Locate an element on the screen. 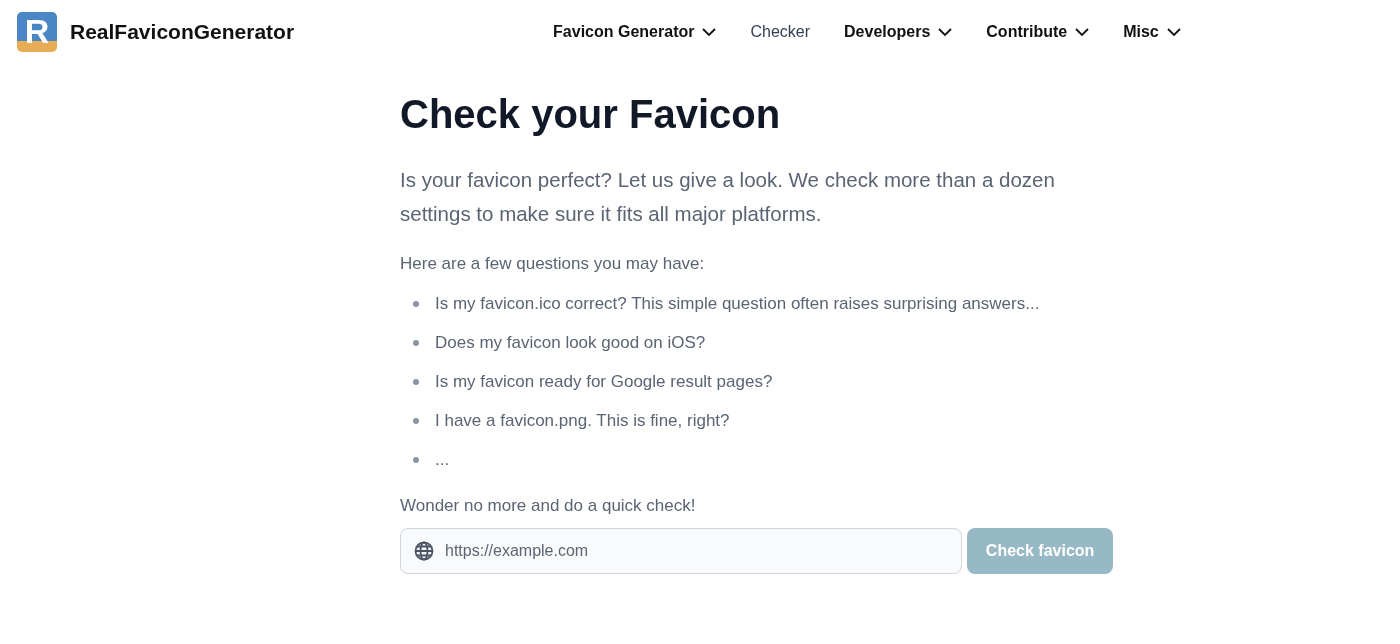  page-title: Check your Favicon is located at coordinates (591, 114).